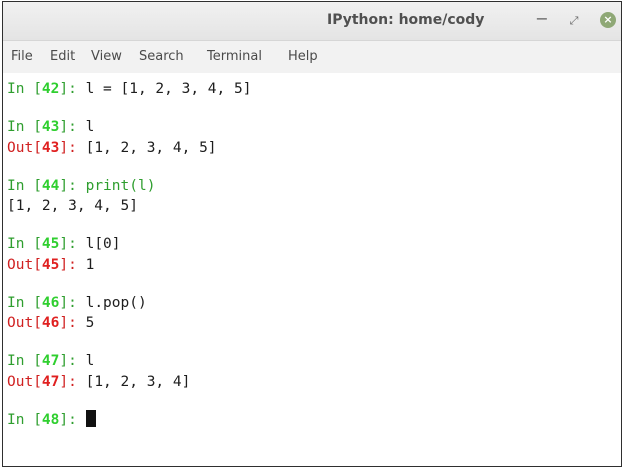 The width and height of the screenshot is (624, 470). What do you see at coordinates (90, 264) in the screenshot?
I see `output-value: 1` at bounding box center [90, 264].